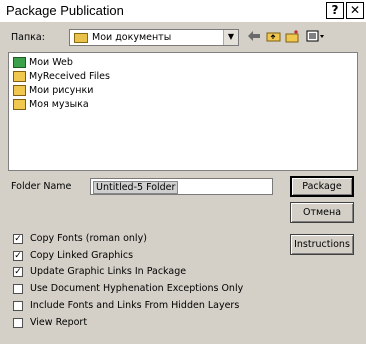 The width and height of the screenshot is (366, 344). What do you see at coordinates (136, 187) in the screenshot?
I see `folder-name-value: Untitled-5 Folder` at bounding box center [136, 187].